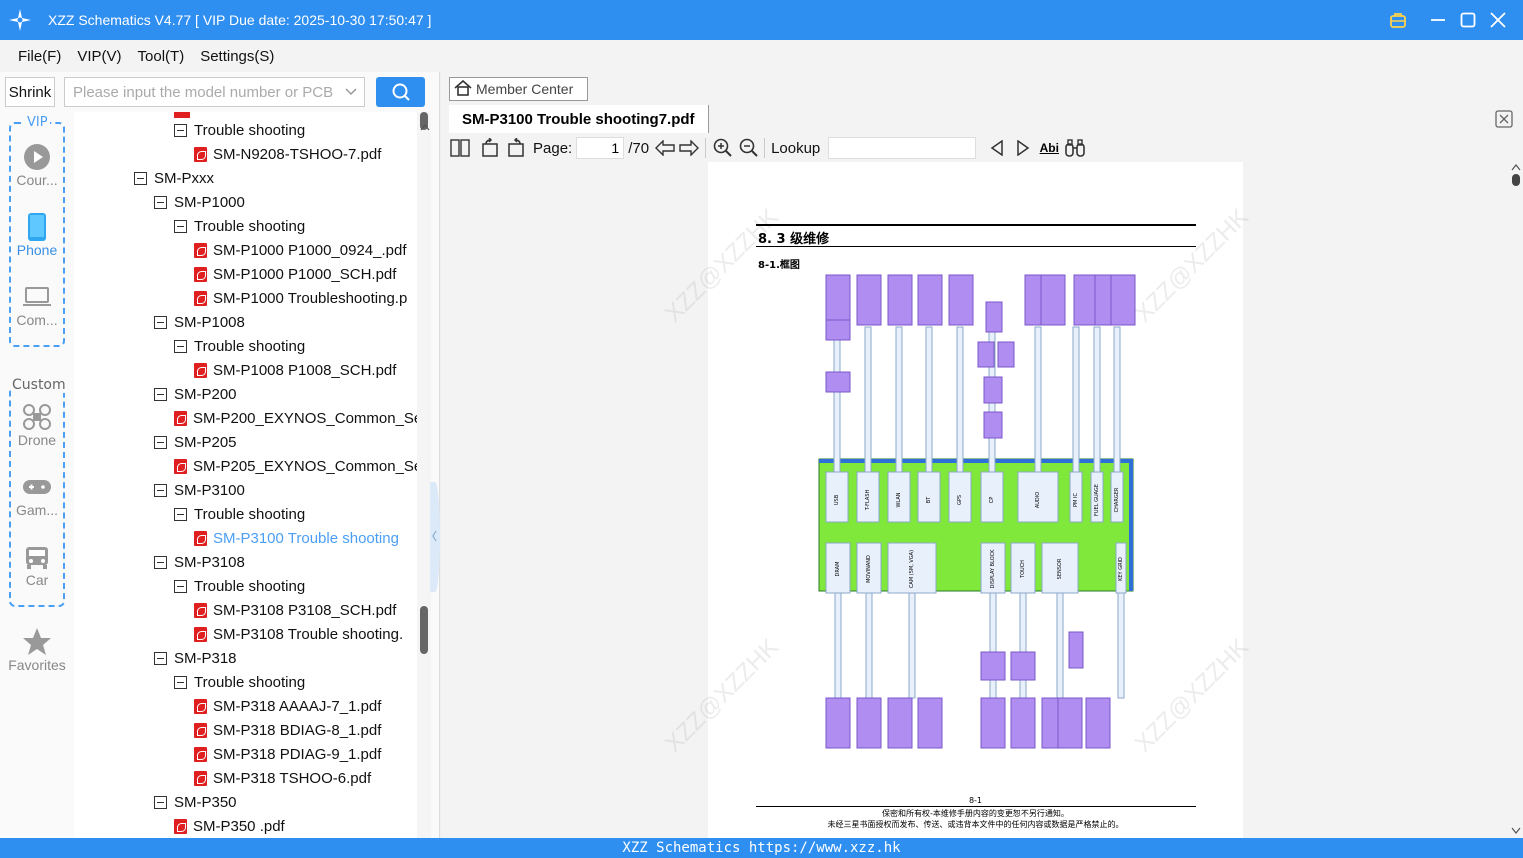  Describe the element at coordinates (161, 56) in the screenshot. I see `menu-tool: Tool(T)` at that location.